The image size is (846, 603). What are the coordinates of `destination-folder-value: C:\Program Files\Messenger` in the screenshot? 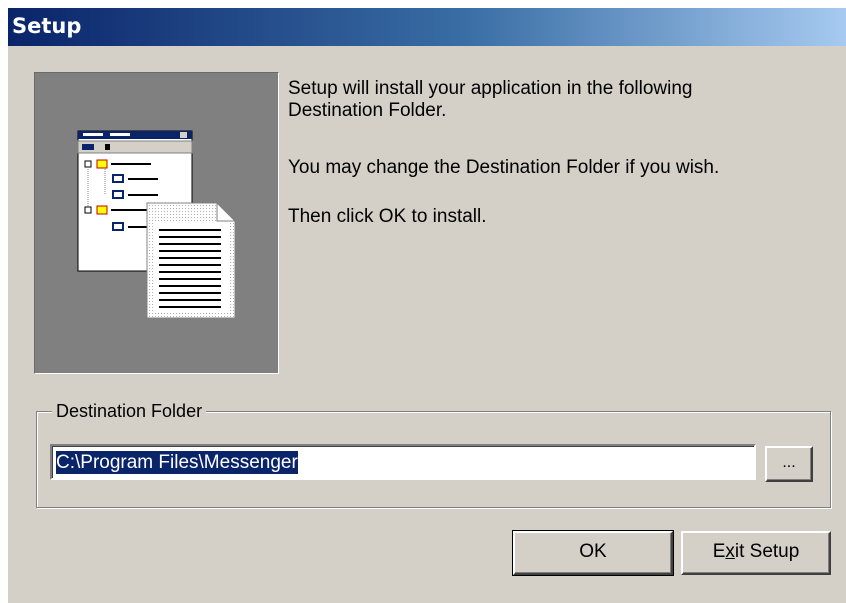 It's located at (177, 462).